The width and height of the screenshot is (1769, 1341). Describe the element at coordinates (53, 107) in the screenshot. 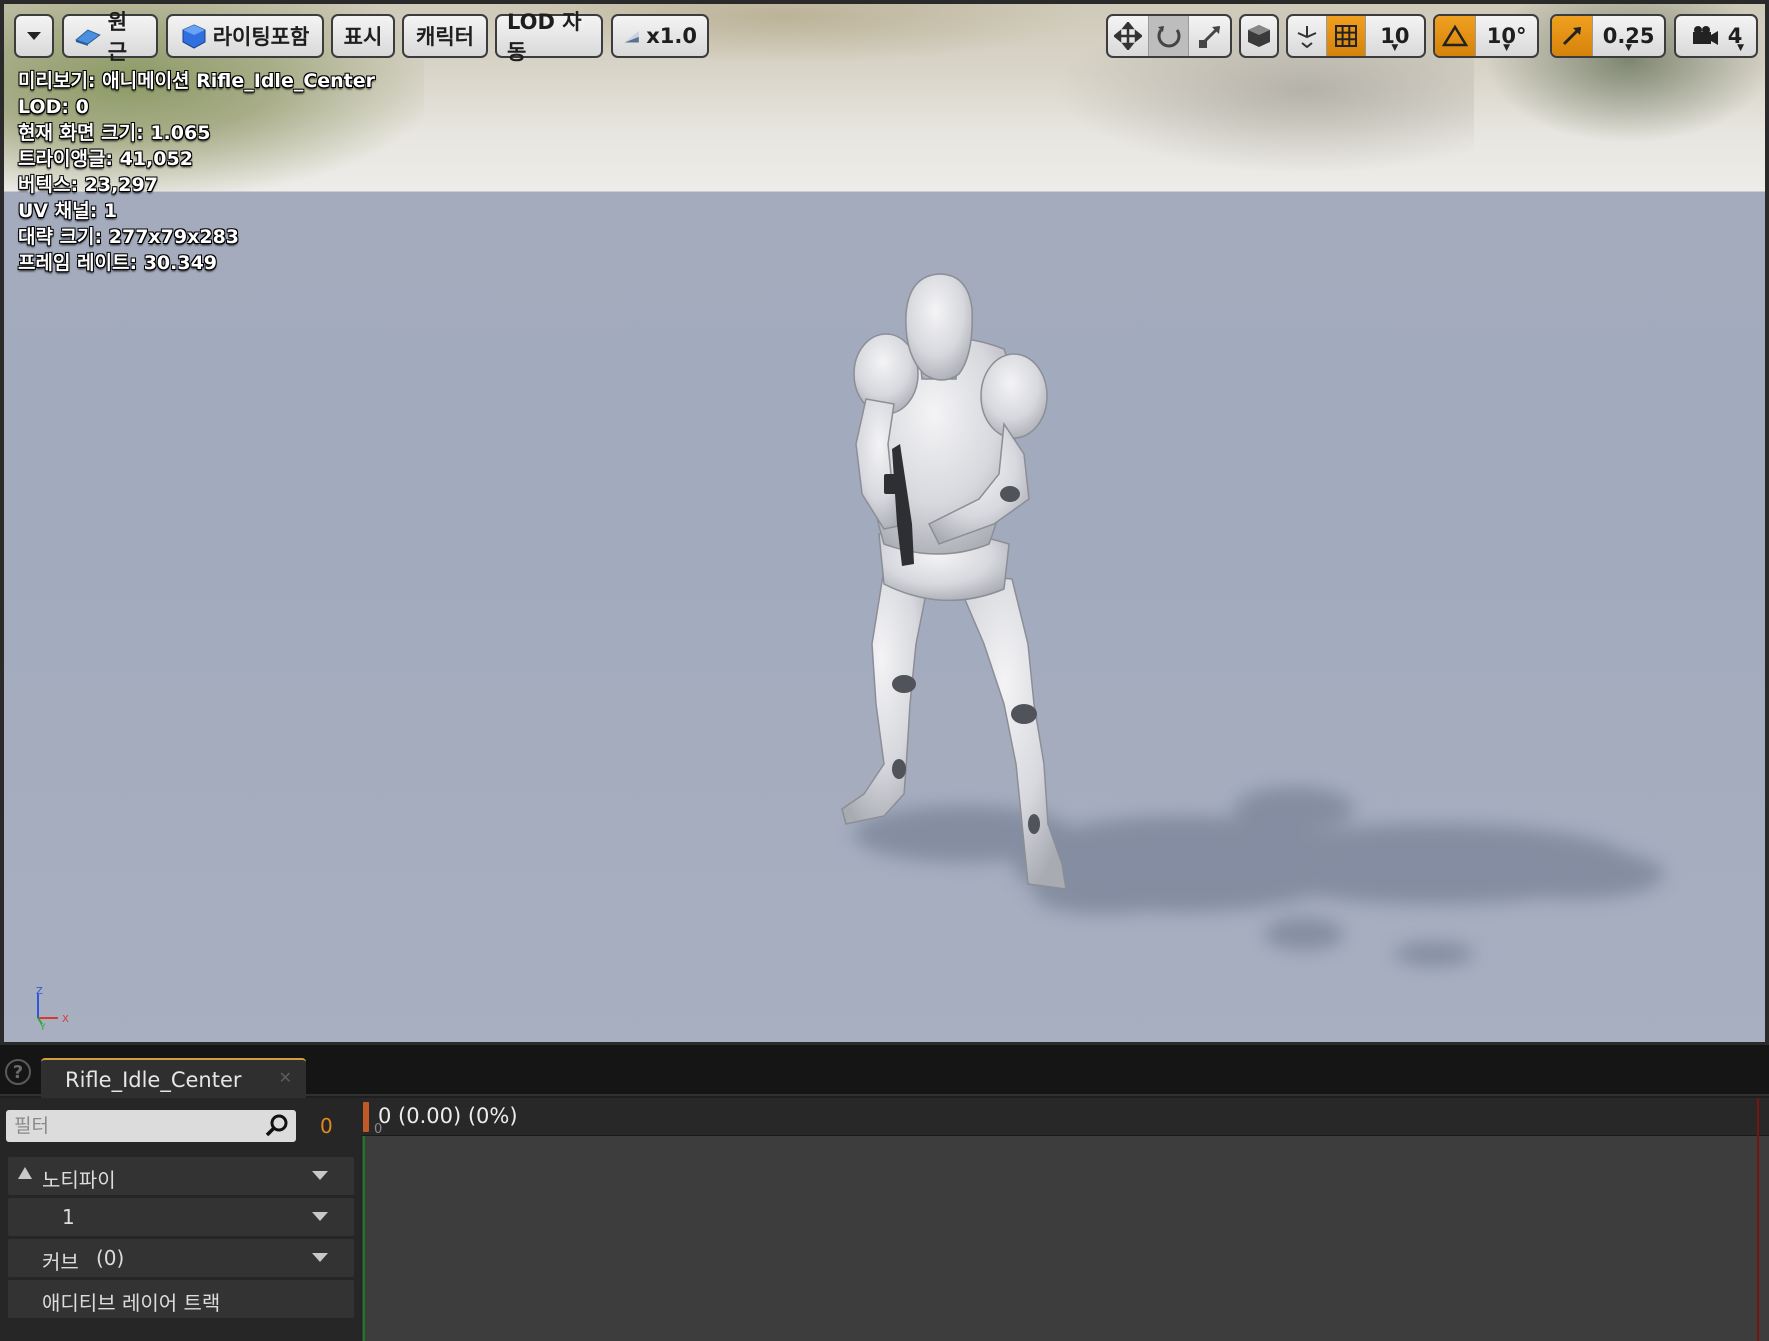

I see `stat-lod: LOD: 0` at that location.